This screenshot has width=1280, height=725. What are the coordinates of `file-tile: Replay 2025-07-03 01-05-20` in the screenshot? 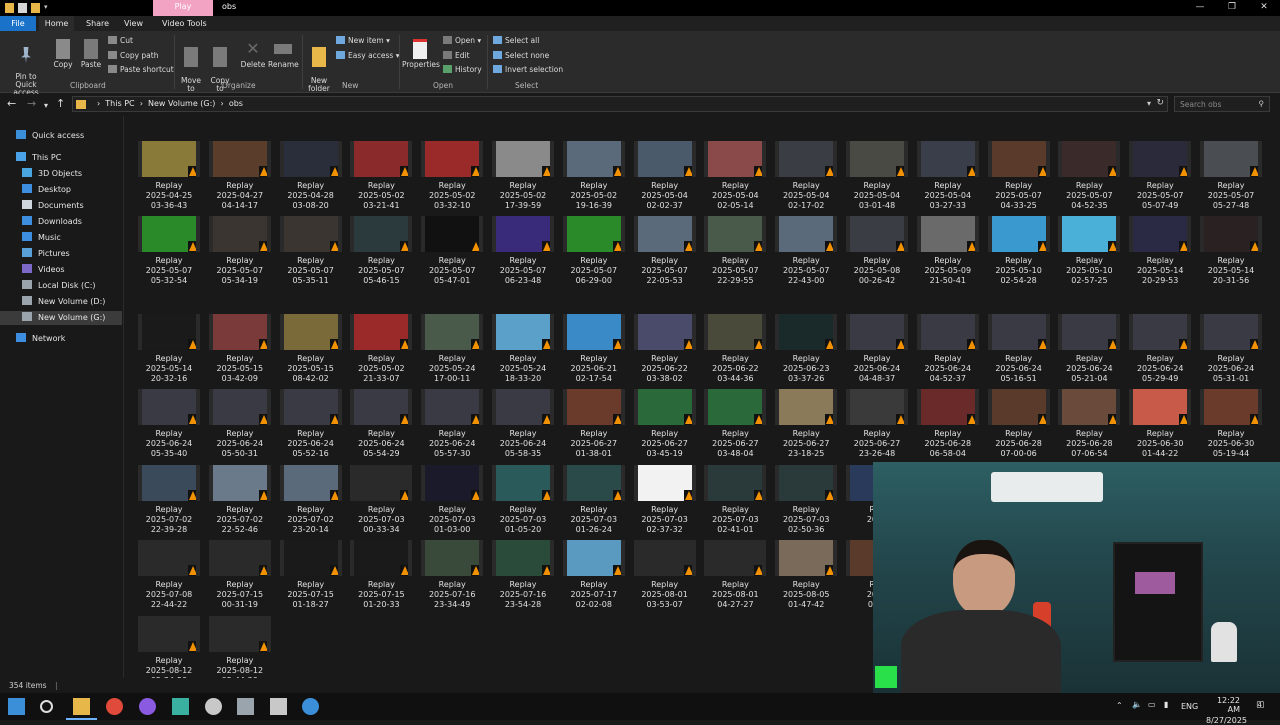 It's located at (523, 501).